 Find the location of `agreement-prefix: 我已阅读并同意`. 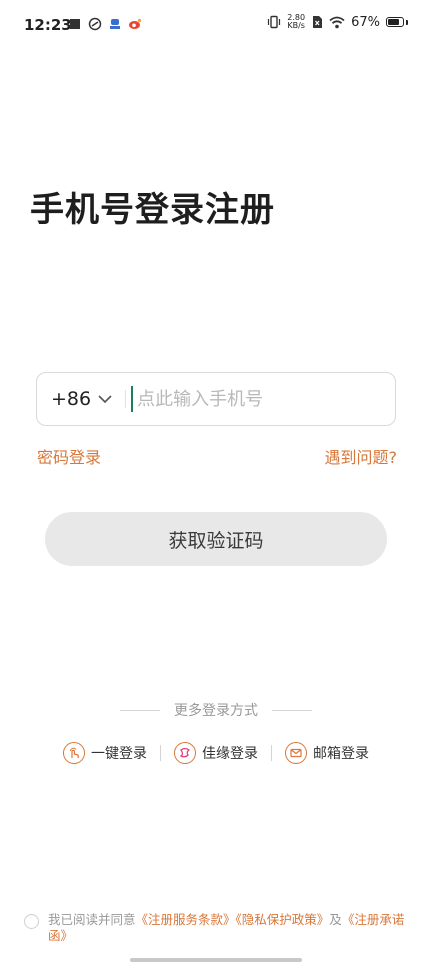

agreement-prefix: 我已阅读并同意 is located at coordinates (92, 919).